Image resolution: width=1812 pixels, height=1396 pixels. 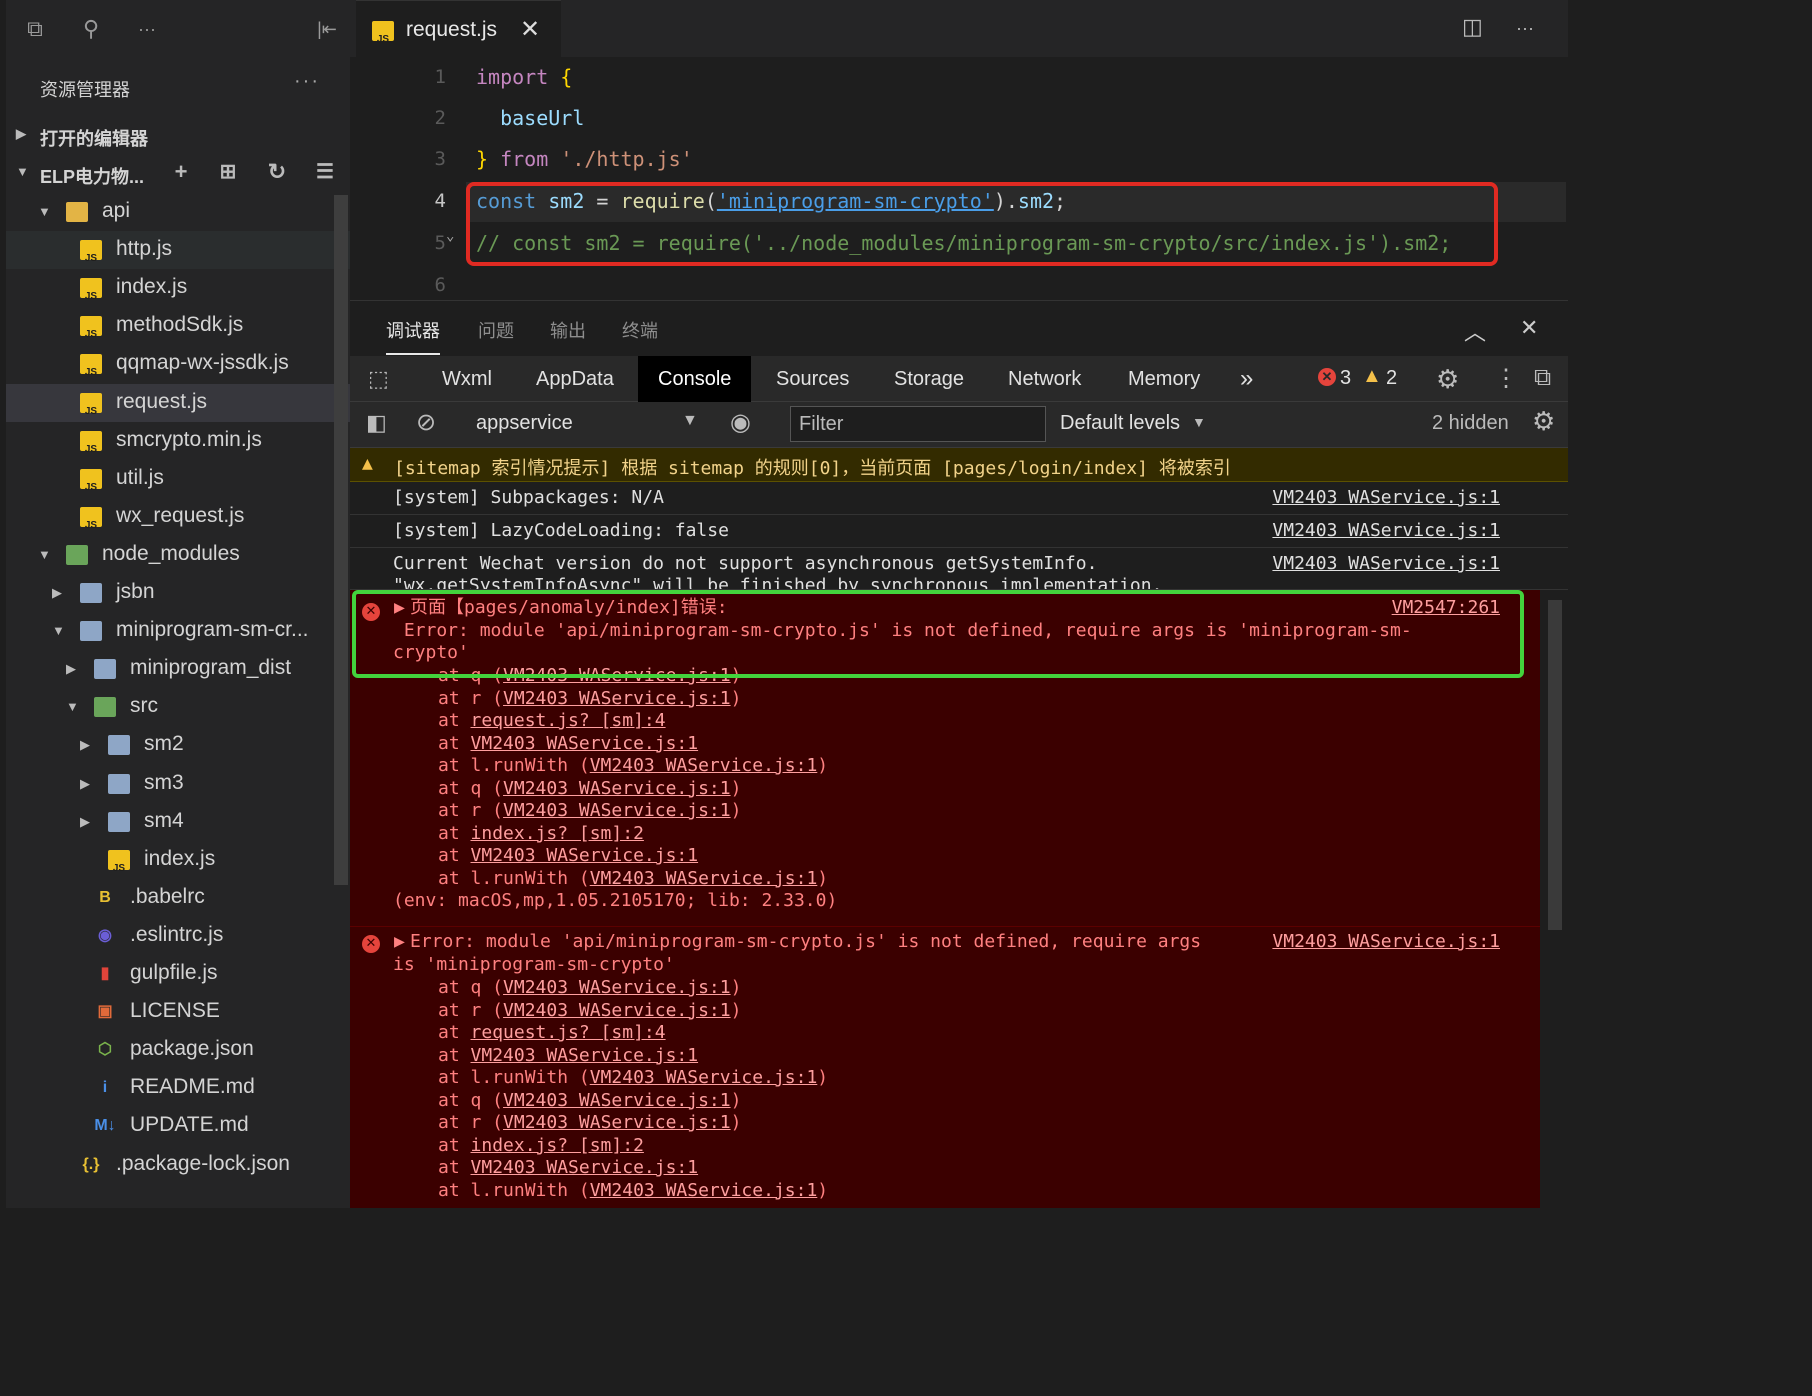 What do you see at coordinates (178, 1088) in the screenshot?
I see `tree-item: i README.md` at bounding box center [178, 1088].